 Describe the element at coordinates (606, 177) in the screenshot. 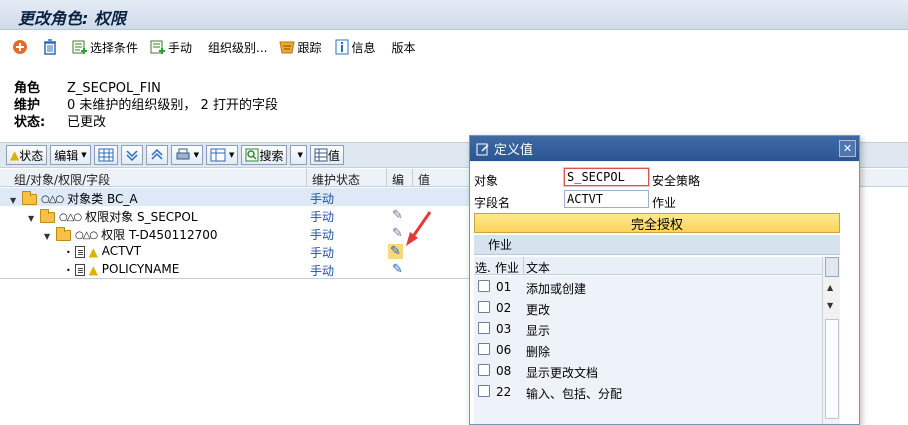

I see `object-field: S_SECPOL` at that location.